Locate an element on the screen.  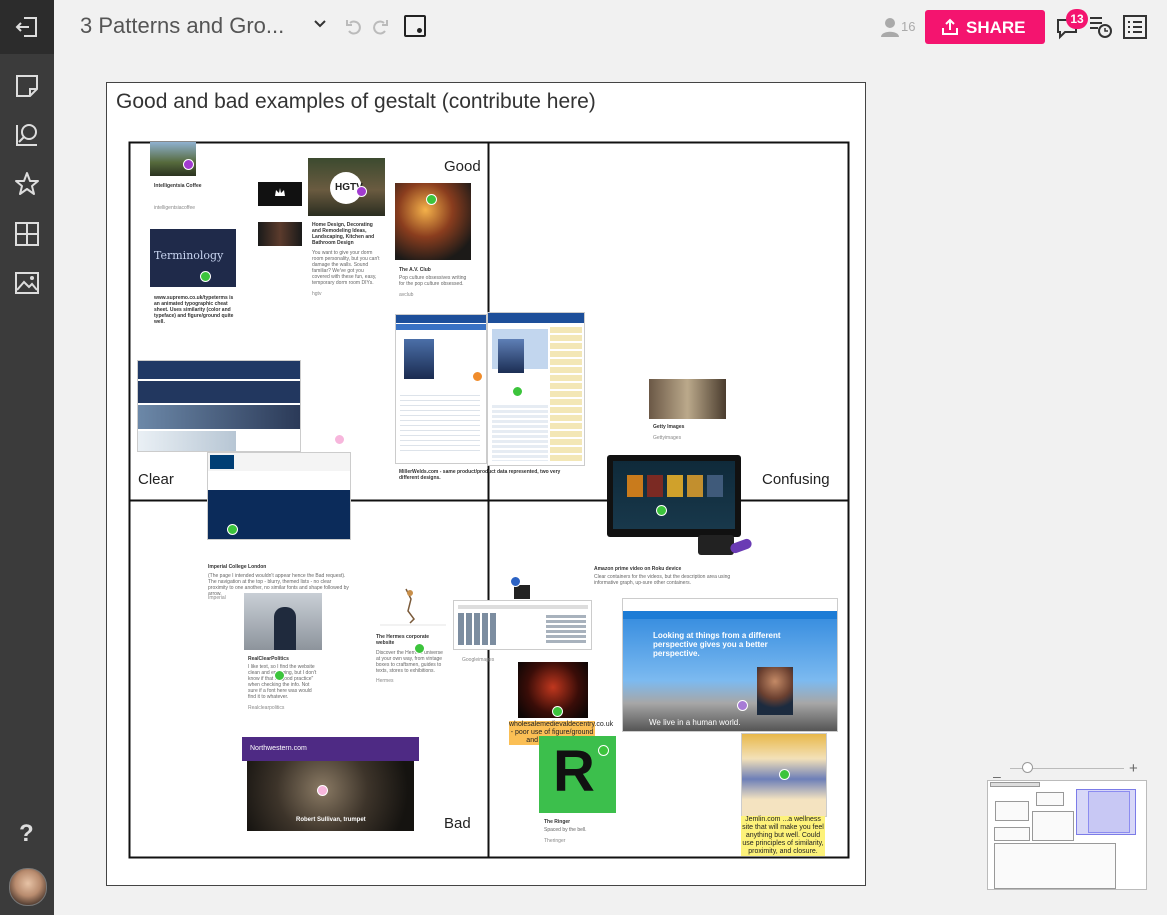
card-ringer-source: Theringer is located at coordinates (555, 841).